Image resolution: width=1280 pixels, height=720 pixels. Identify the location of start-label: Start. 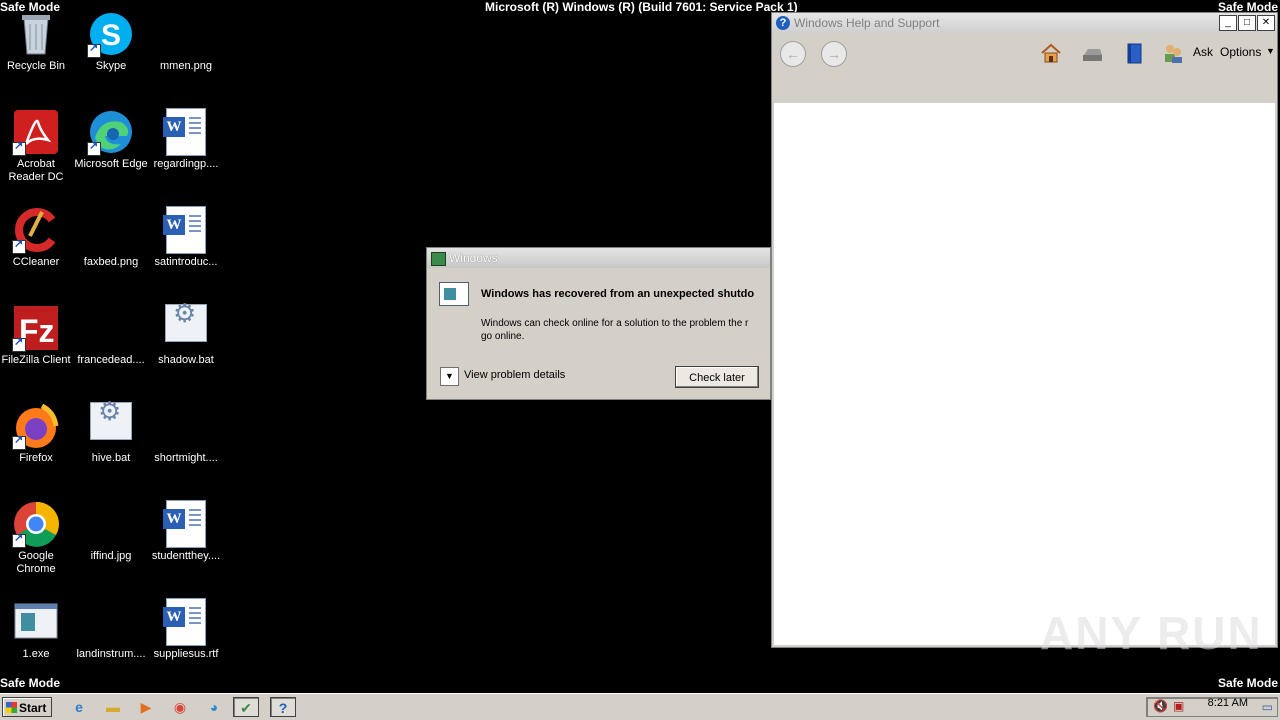
(33, 708).